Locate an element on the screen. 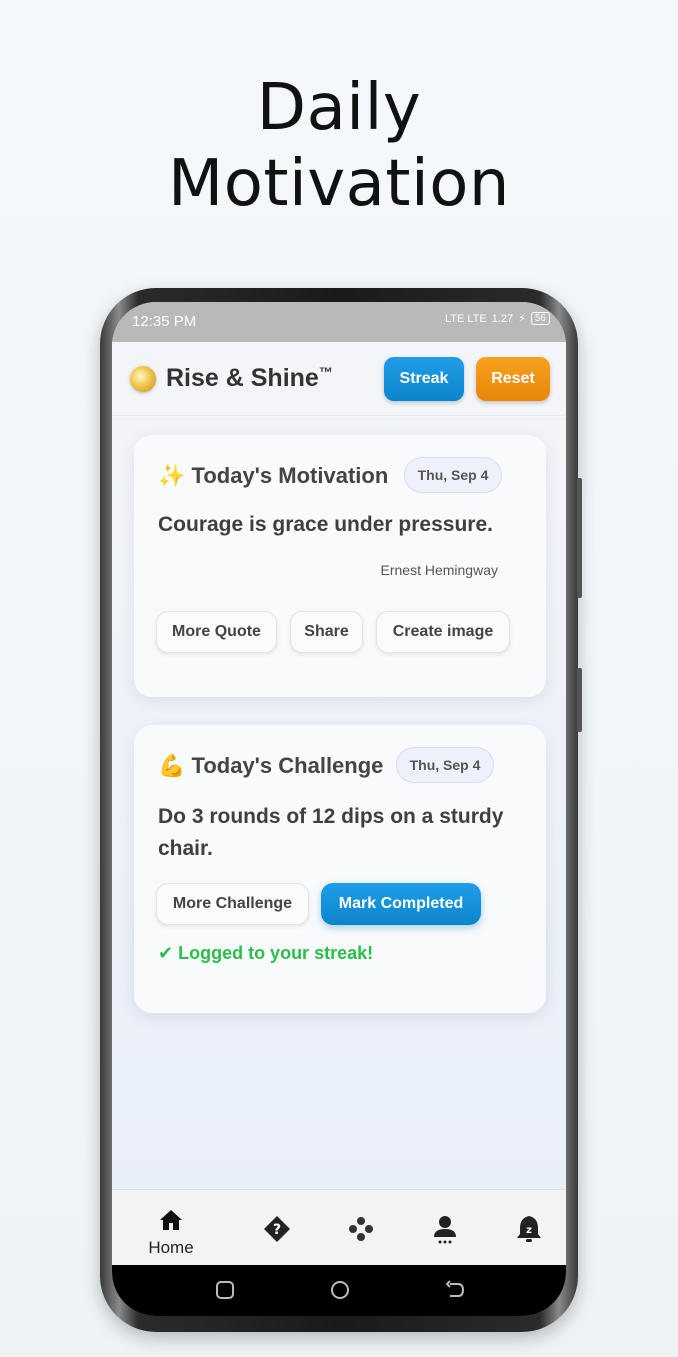 Image resolution: width=678 pixels, height=1357 pixels. status-time: 12:35 PM is located at coordinates (164, 321).